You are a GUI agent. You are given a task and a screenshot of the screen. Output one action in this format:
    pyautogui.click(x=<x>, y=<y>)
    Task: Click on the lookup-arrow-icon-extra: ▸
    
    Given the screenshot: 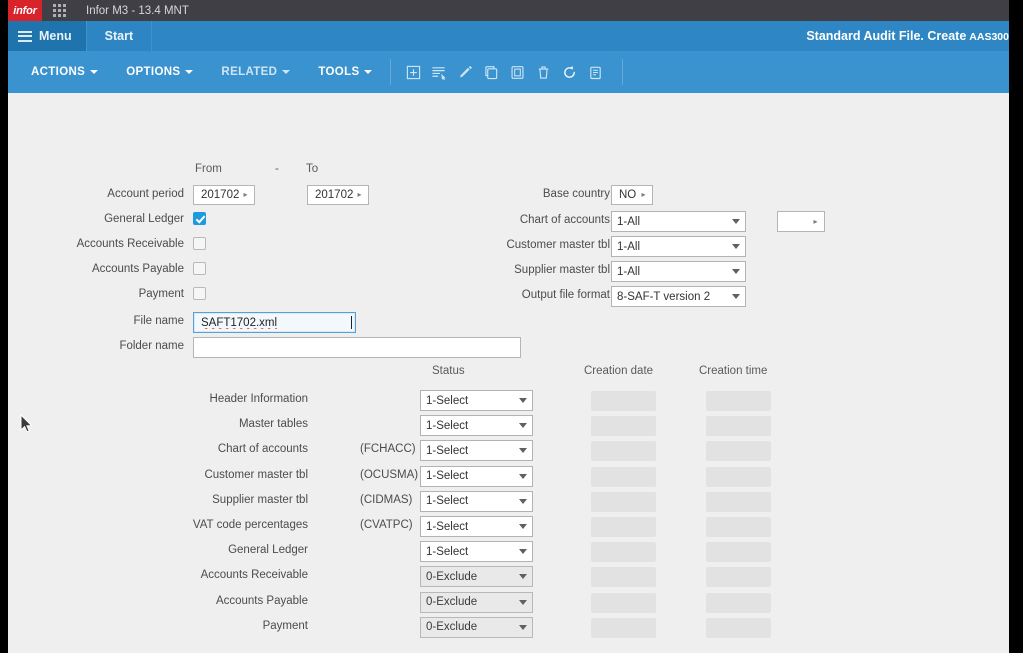 What is the action you would take?
    pyautogui.click(x=815, y=221)
    